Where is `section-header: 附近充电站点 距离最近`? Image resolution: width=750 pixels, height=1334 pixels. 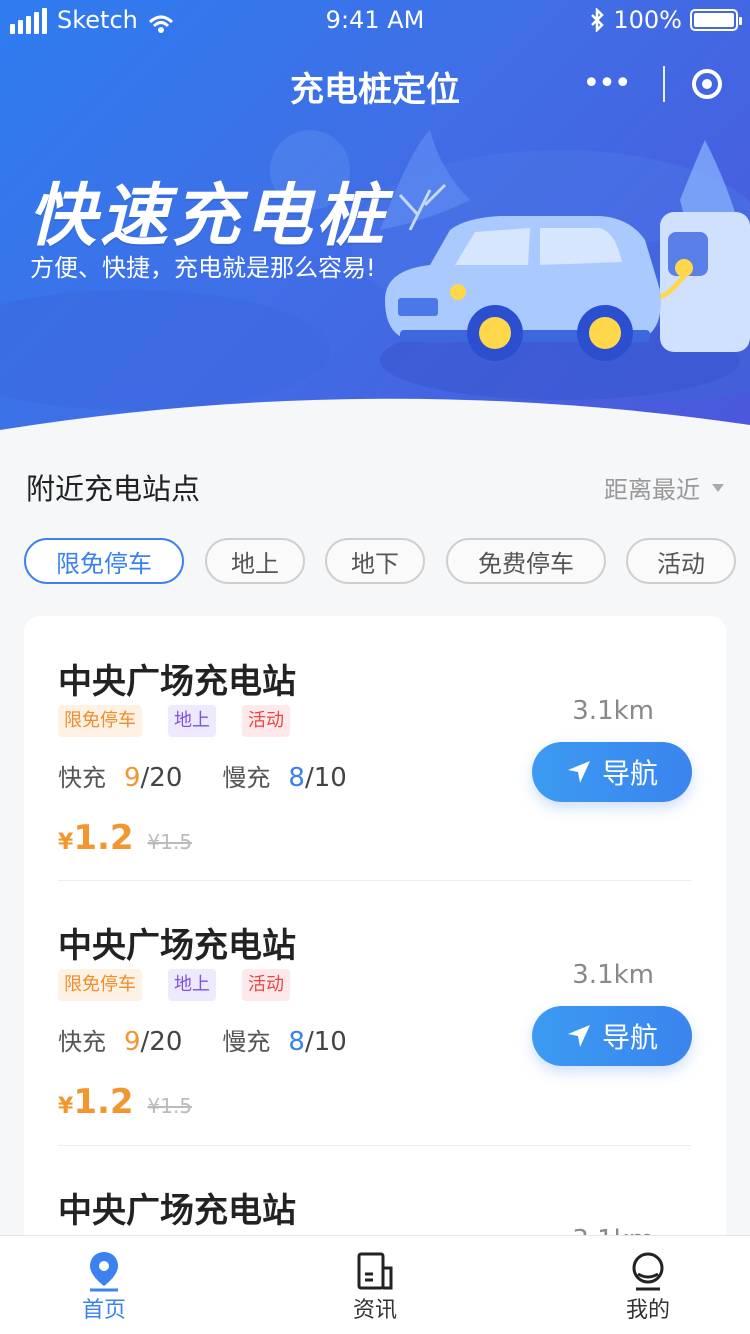
section-header: 附近充电站点 距离最近 is located at coordinates (375, 486).